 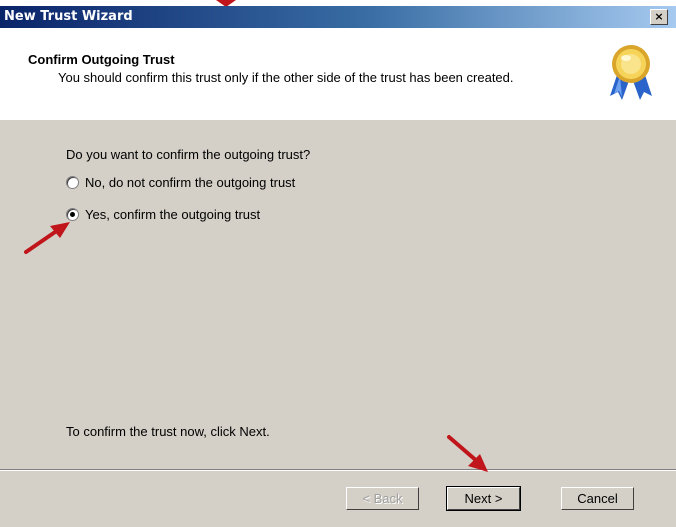 I want to click on radio-option-no: No, do not confirm the outgoing trust, so click(x=180, y=182).